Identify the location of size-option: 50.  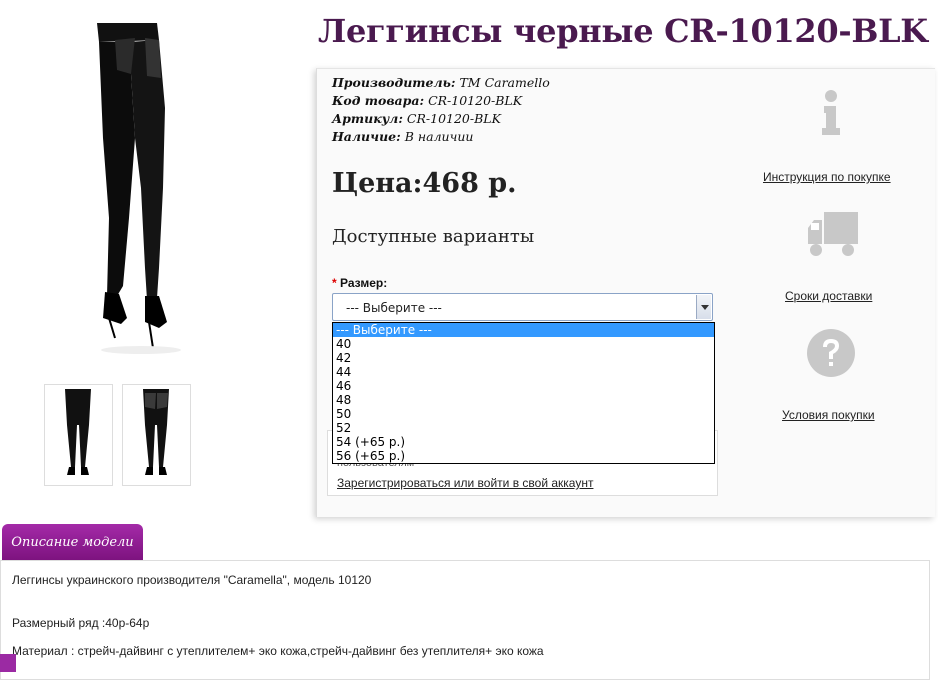
(523, 414).